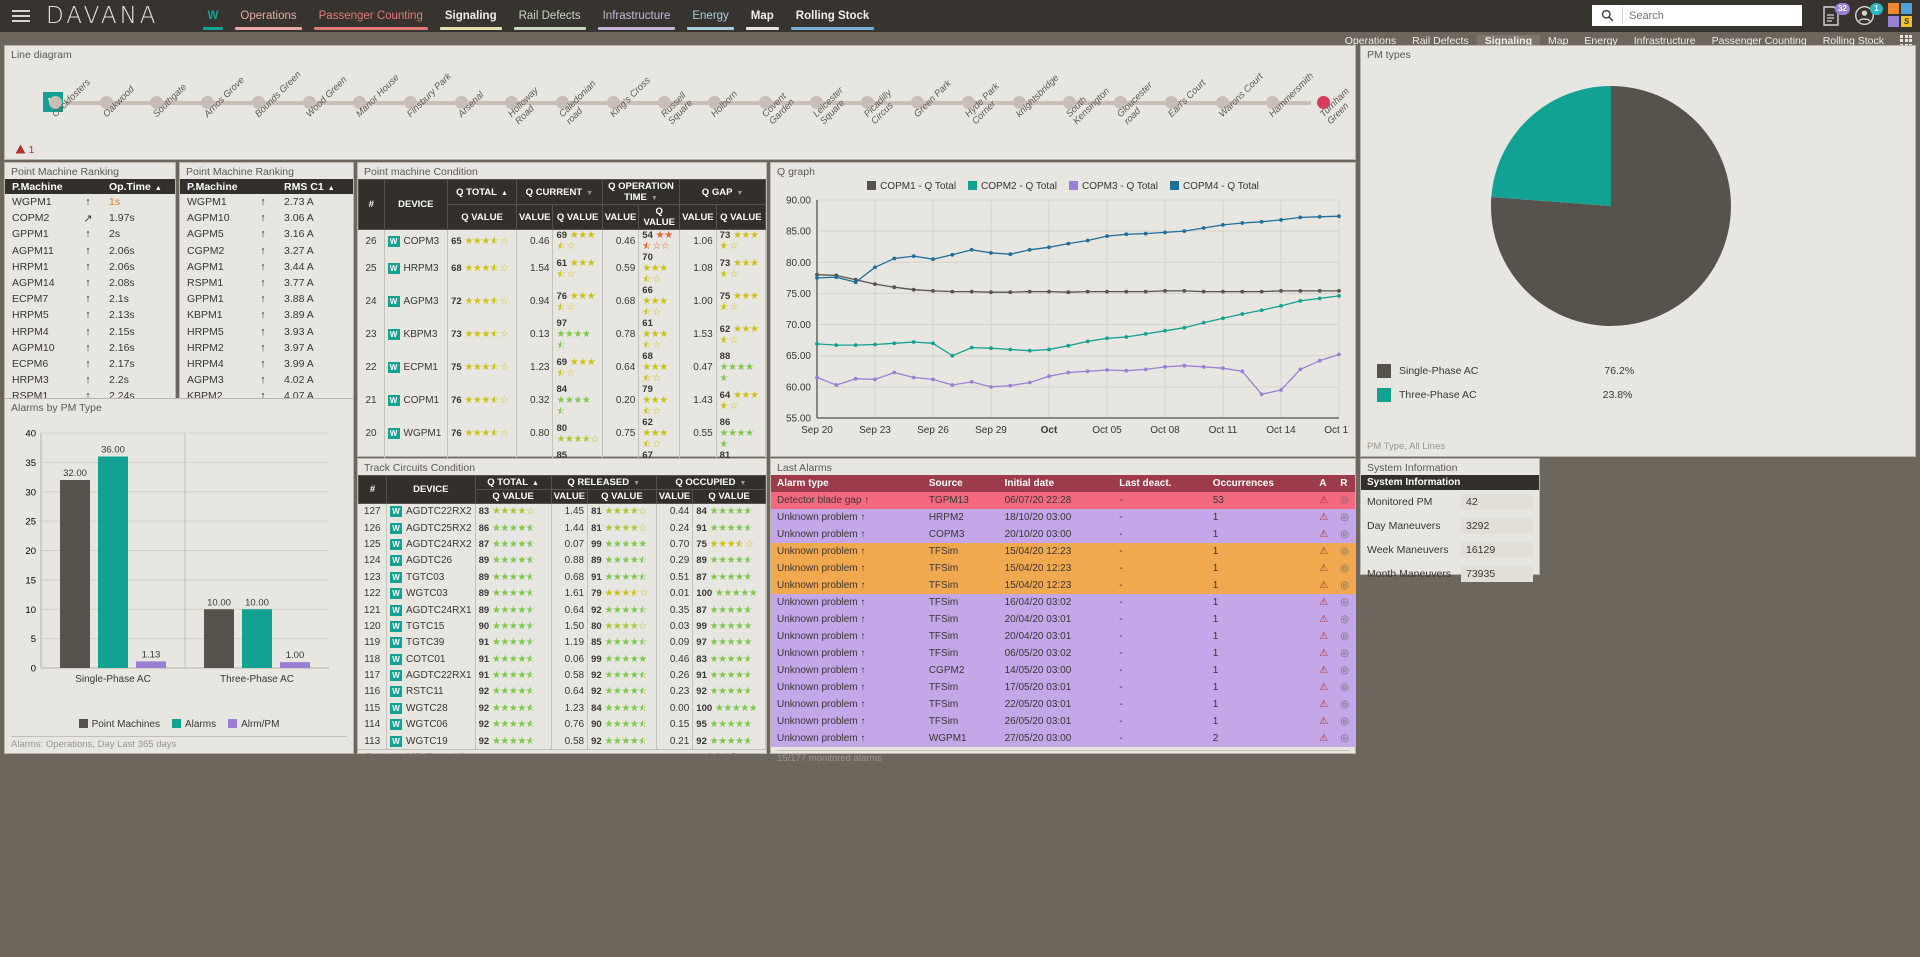 The width and height of the screenshot is (1920, 957). What do you see at coordinates (960, 483) in the screenshot?
I see `alarm-col-source: Source` at bounding box center [960, 483].